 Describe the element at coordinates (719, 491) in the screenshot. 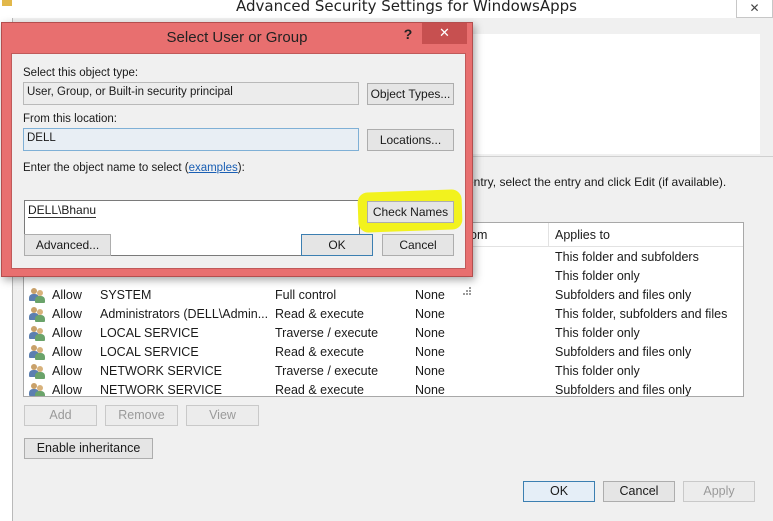

I see `apply-button: Apply` at that location.